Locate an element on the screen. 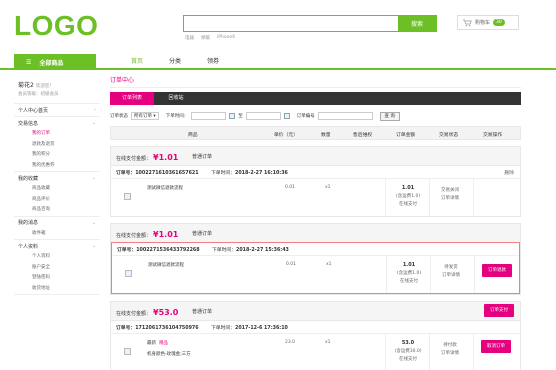 The height and width of the screenshot is (370, 556). tab-order-list: 订单列表 is located at coordinates (132, 98).